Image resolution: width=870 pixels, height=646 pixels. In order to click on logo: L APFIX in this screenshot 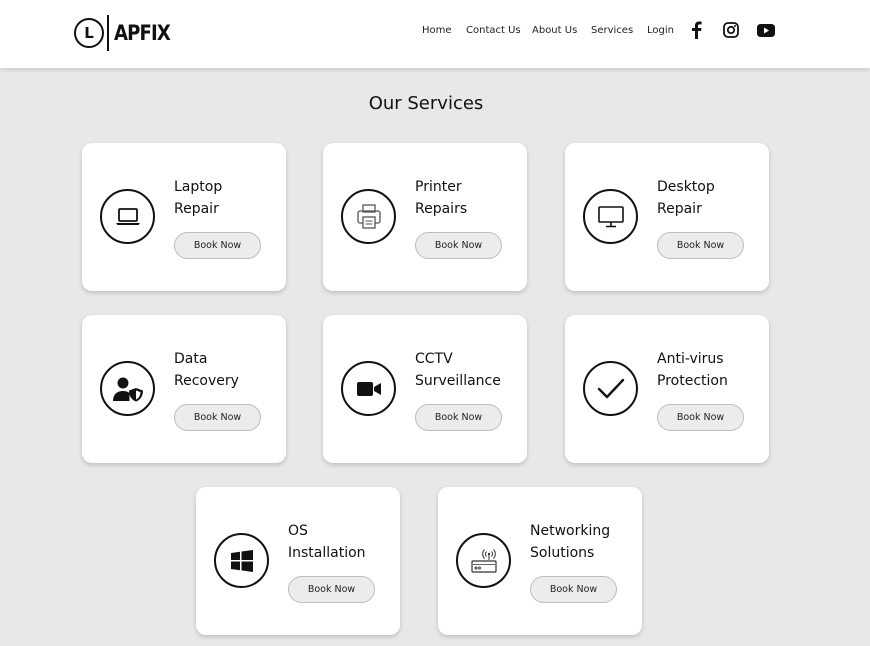, I will do `click(126, 33)`.